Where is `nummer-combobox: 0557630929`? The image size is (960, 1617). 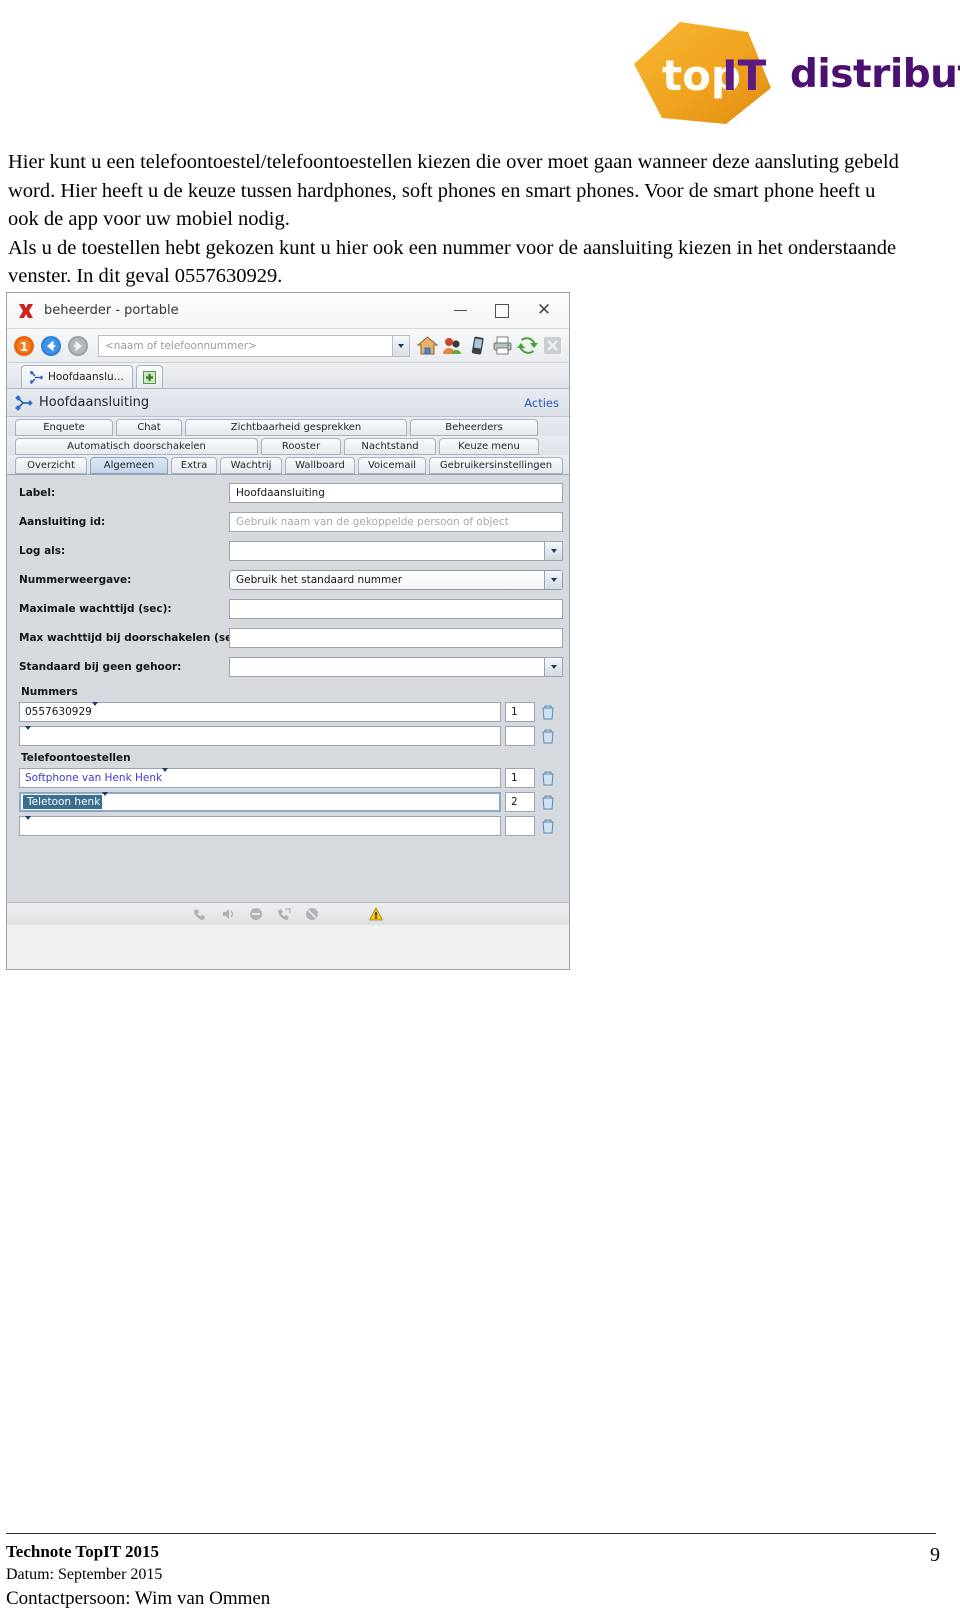
nummer-combobox: 0557630929 is located at coordinates (260, 712).